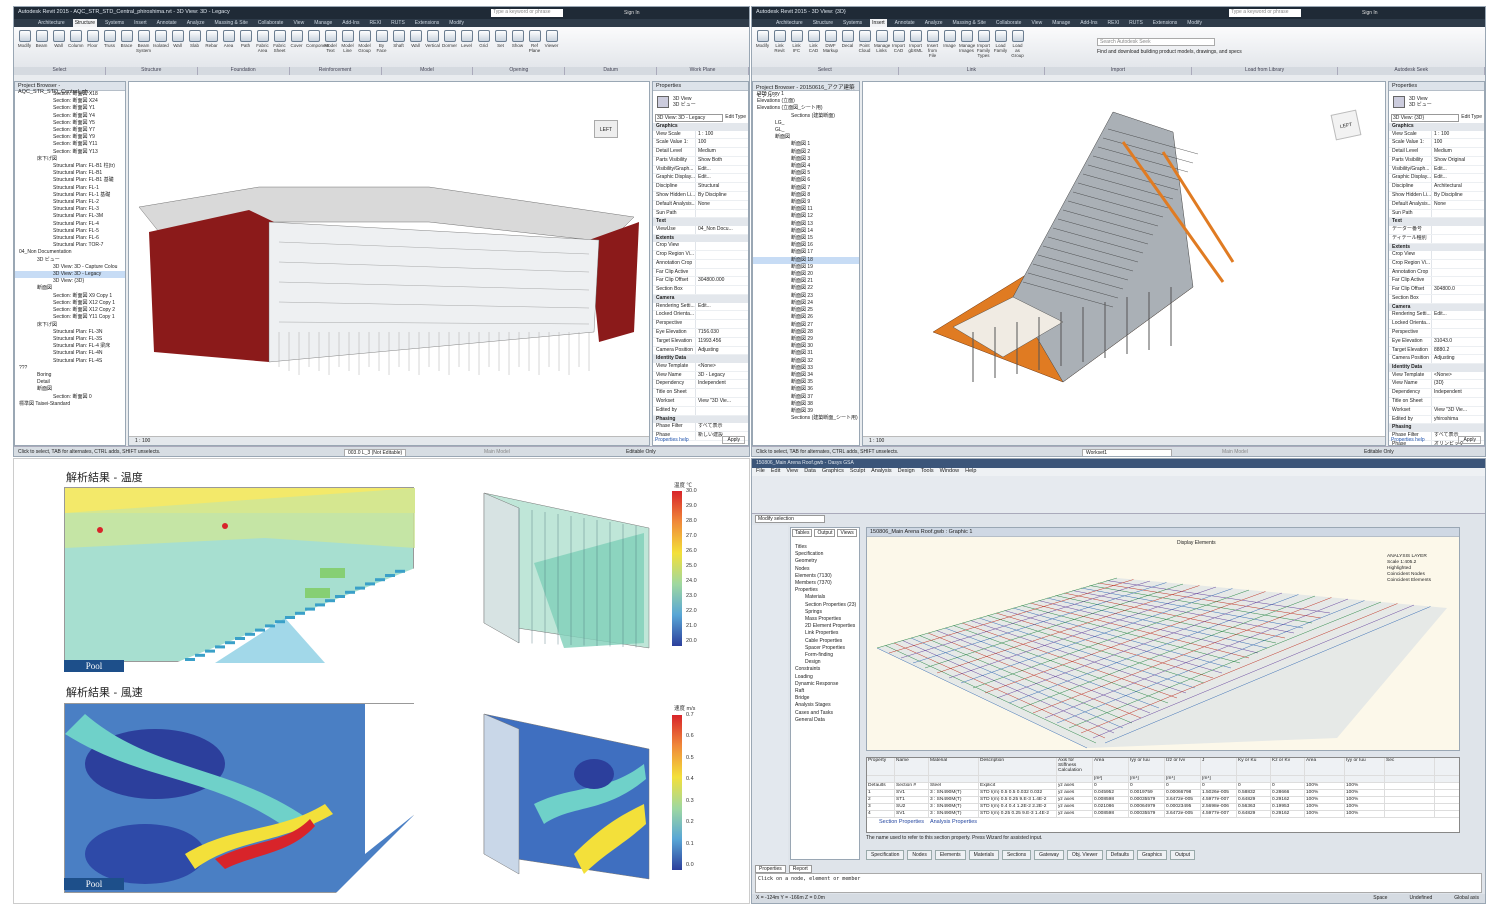 Image resolution: width=1500 pixels, height=912 pixels. I want to click on browser-item: Structural Plan: FL-5, so click(70, 231).